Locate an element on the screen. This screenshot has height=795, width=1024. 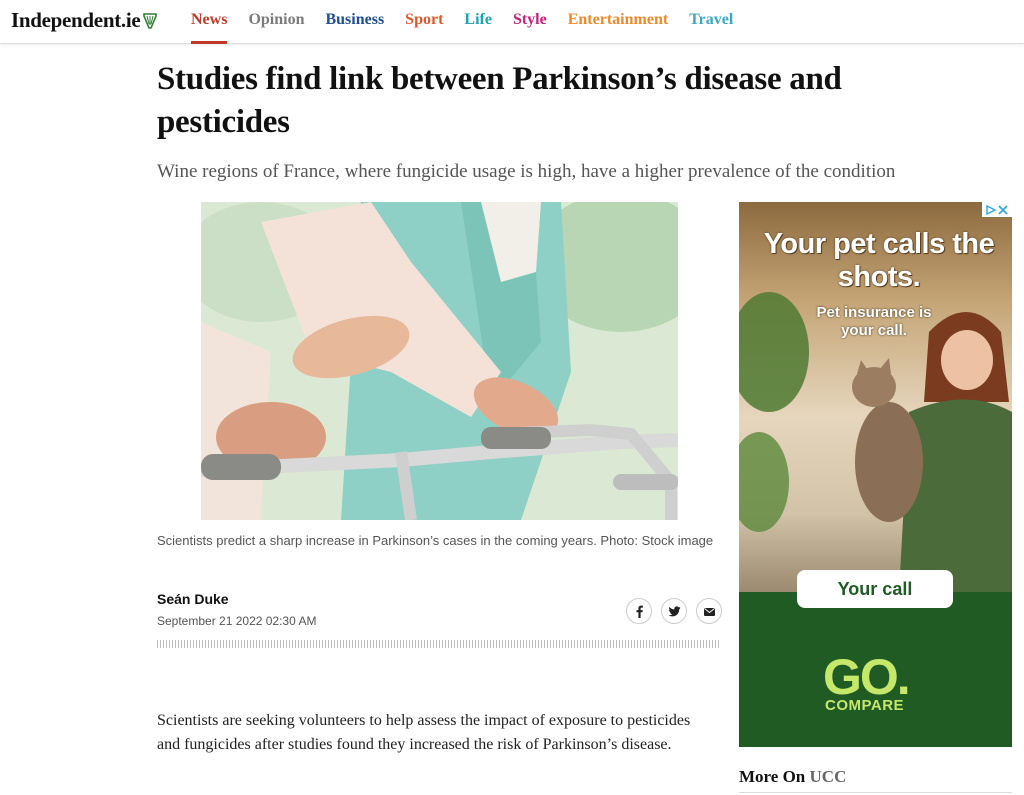
email-icon is located at coordinates (709, 611).